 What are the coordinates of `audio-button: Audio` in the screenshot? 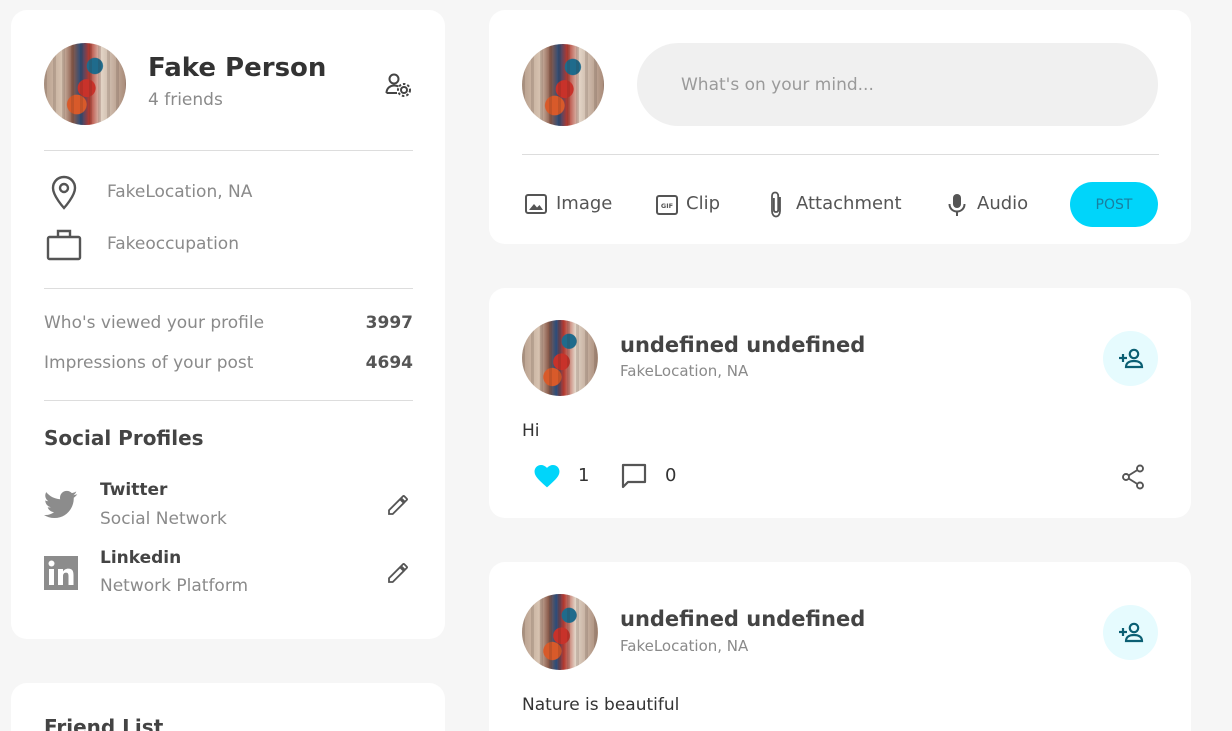 It's located at (990, 205).